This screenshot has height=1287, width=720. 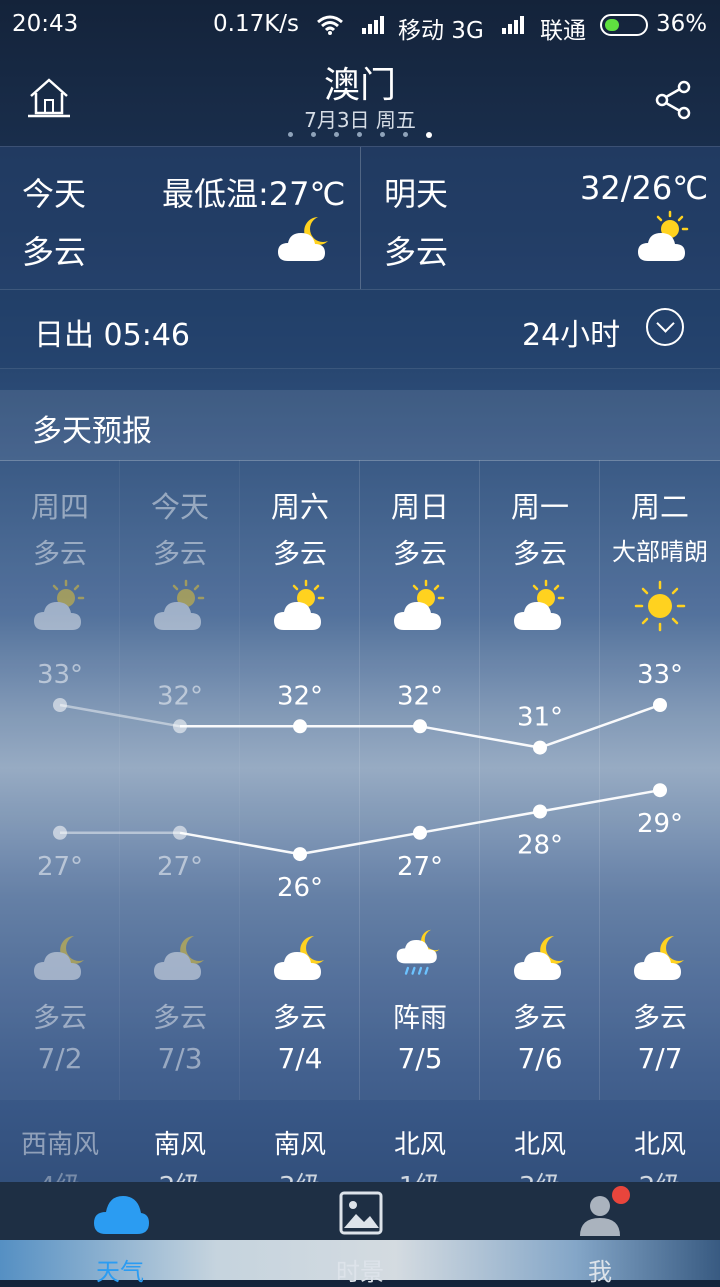 What do you see at coordinates (621, 1195) in the screenshot?
I see `notification-badge` at bounding box center [621, 1195].